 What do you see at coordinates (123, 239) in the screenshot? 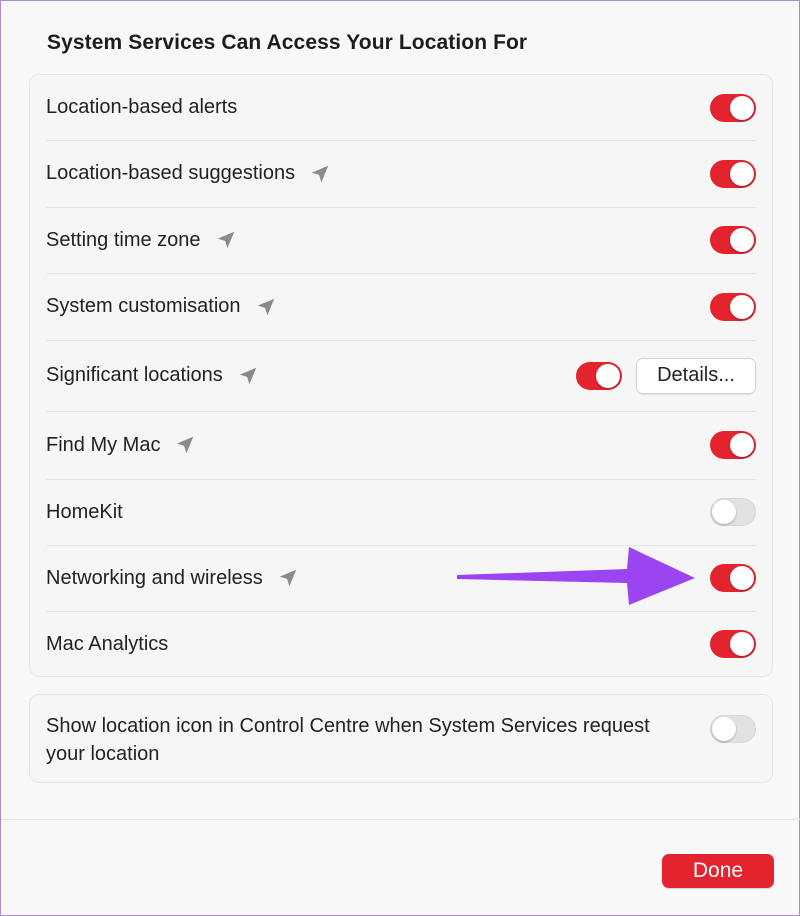
I see `service-label: Setting time zone` at bounding box center [123, 239].